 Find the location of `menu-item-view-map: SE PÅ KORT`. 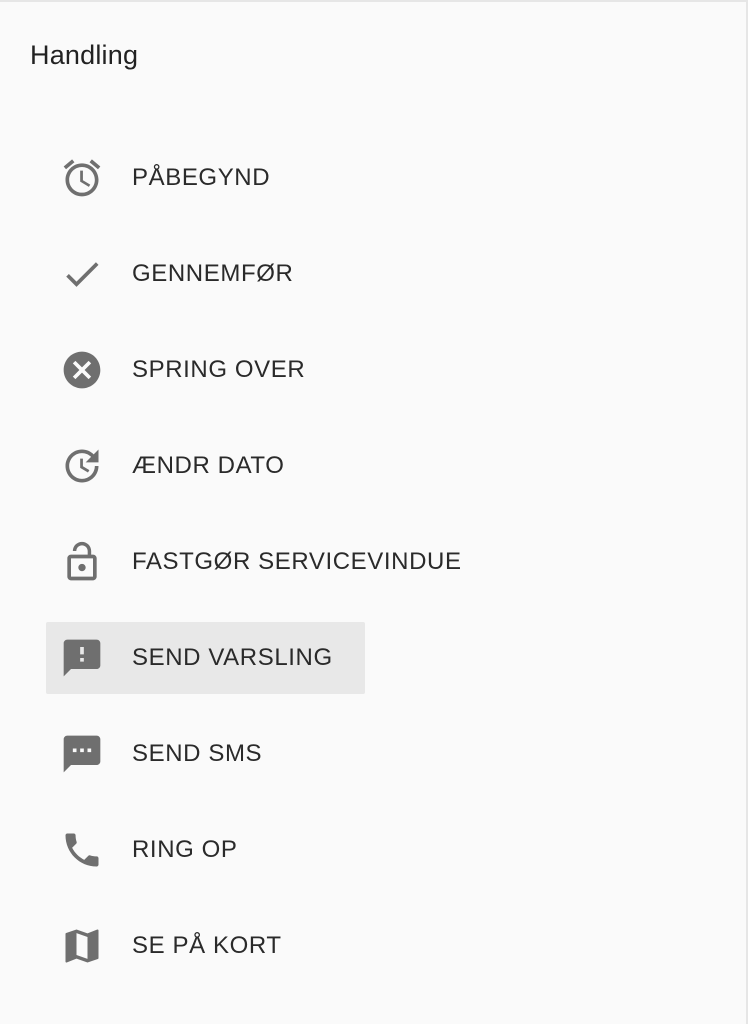

menu-item-view-map: SE PÅ KORT is located at coordinates (180, 946).